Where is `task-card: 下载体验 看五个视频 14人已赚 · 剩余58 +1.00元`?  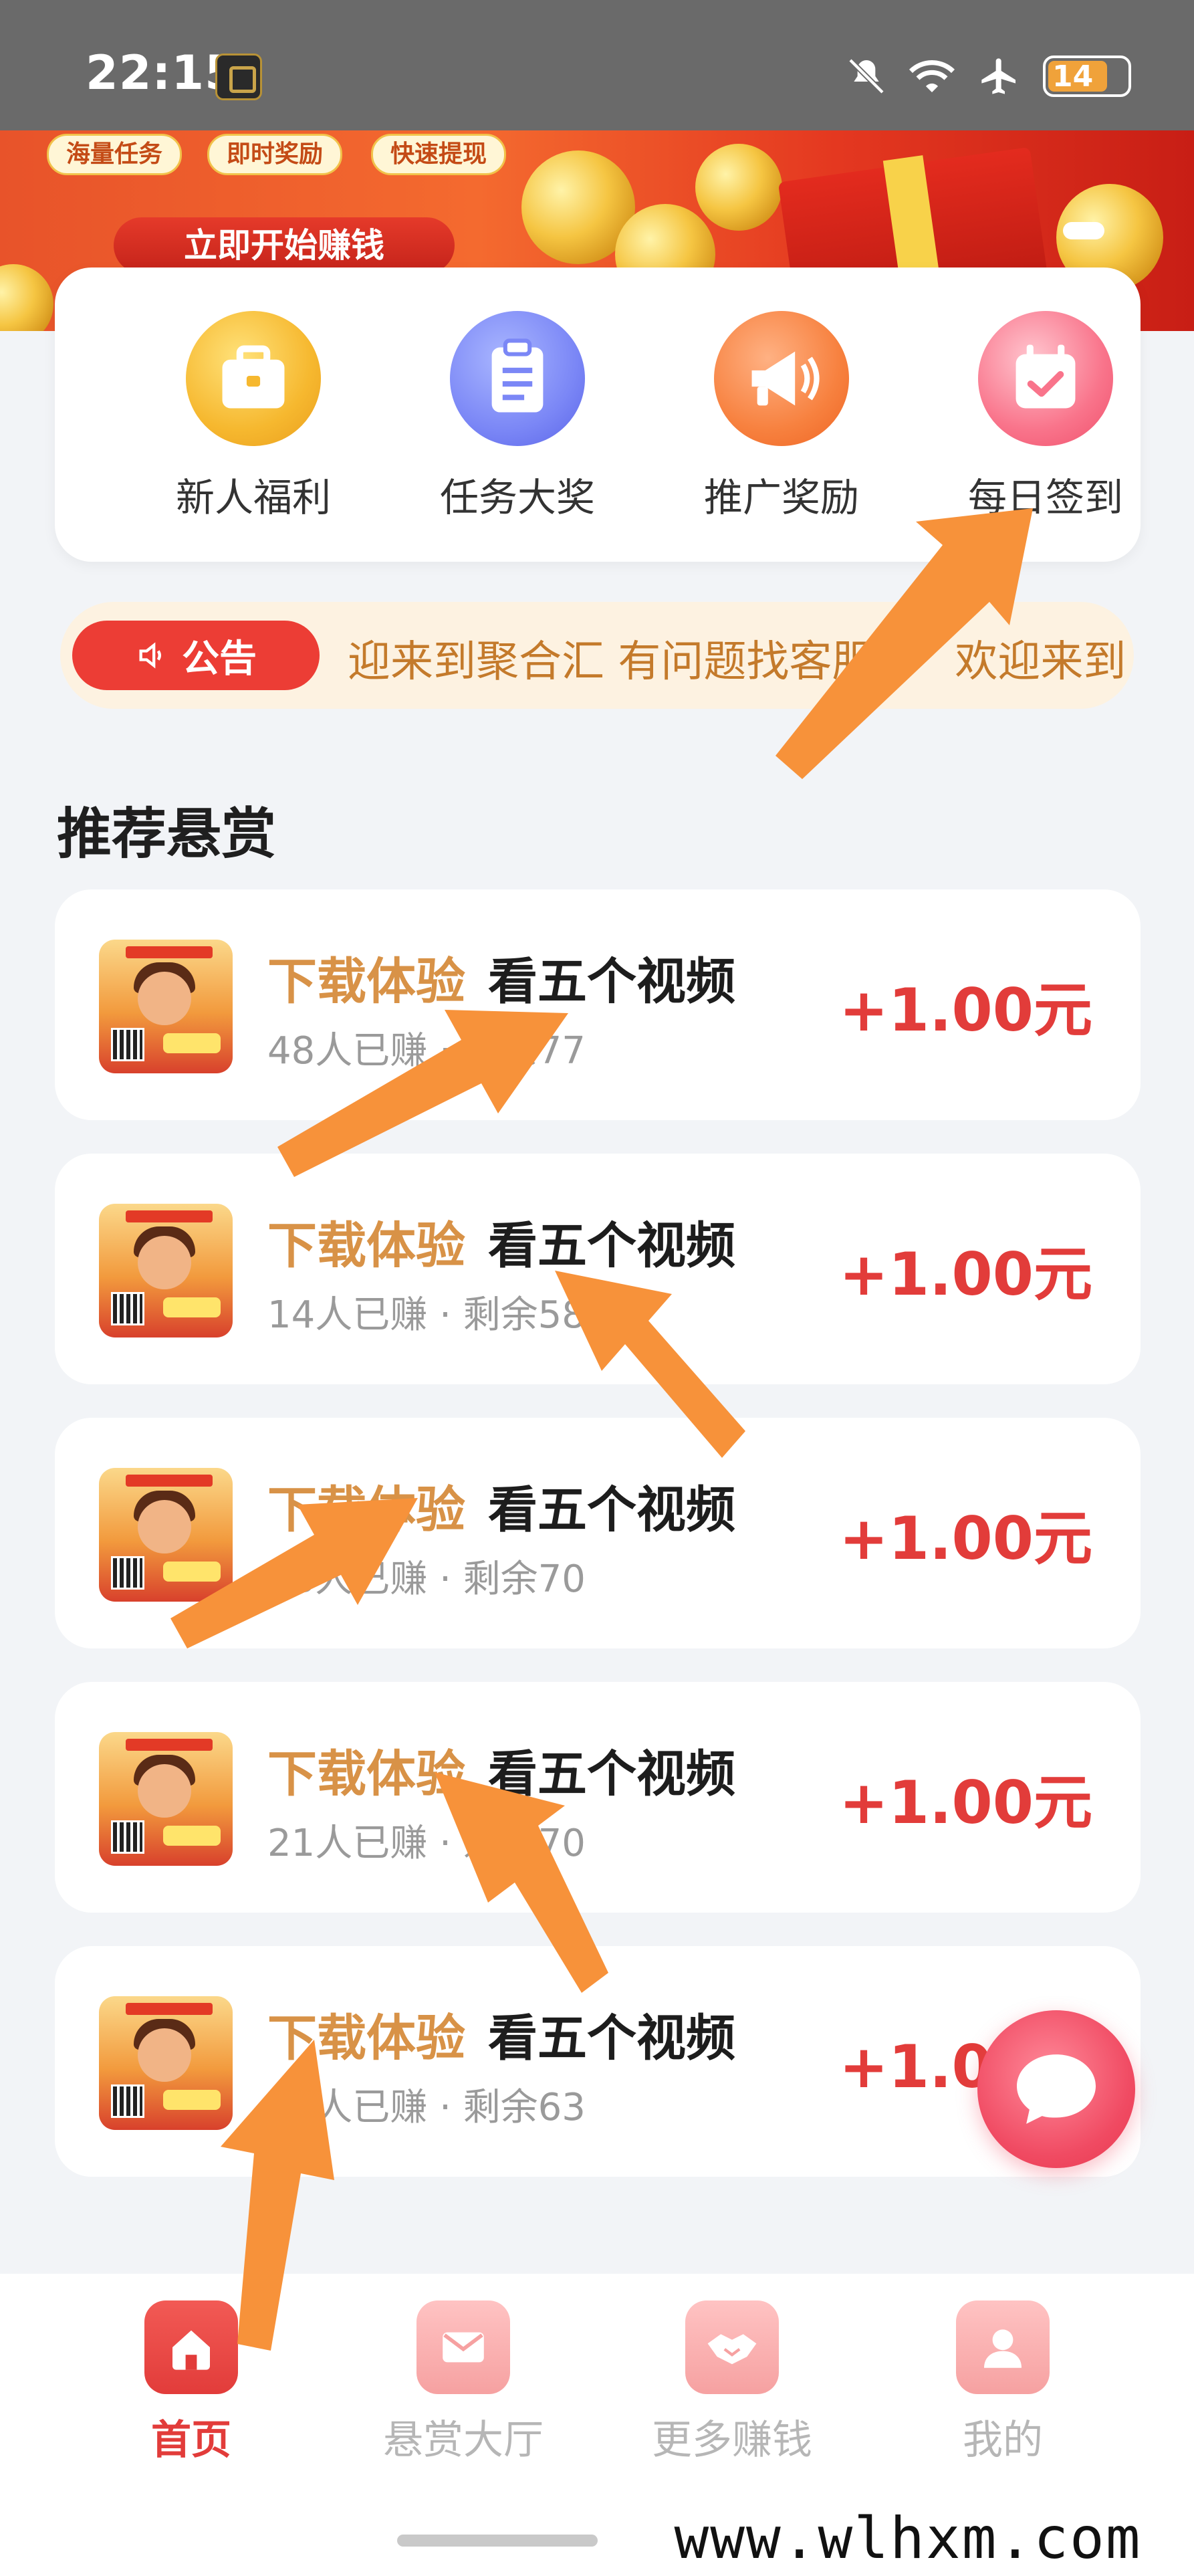 task-card: 下载体验 看五个视频 14人已赚 · 剩余58 +1.00元 is located at coordinates (598, 1269).